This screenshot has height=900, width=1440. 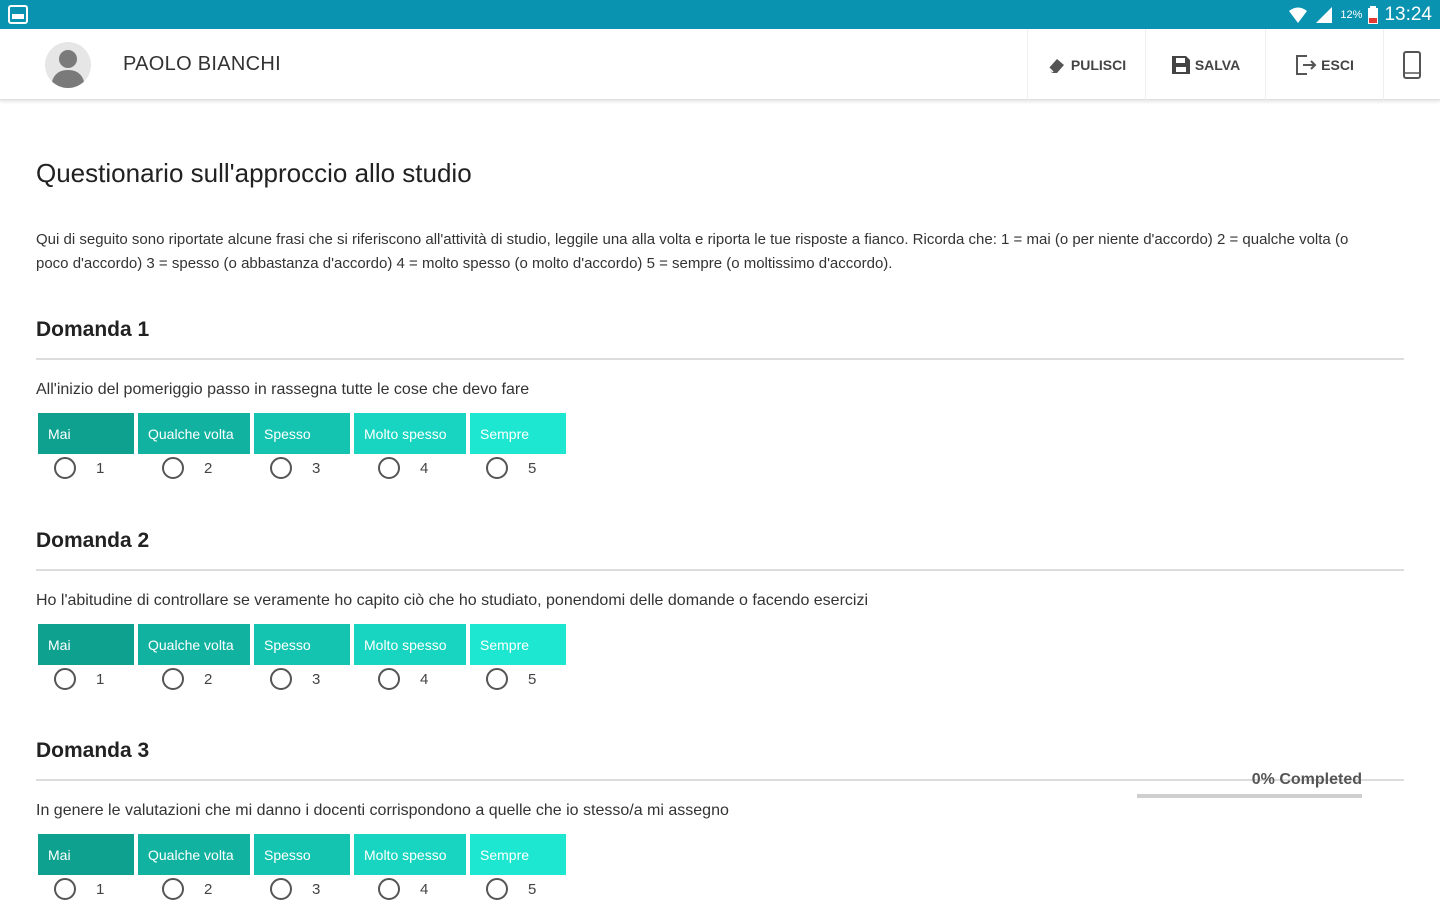 I want to click on exit-button-label: ESCI, so click(x=1337, y=64).